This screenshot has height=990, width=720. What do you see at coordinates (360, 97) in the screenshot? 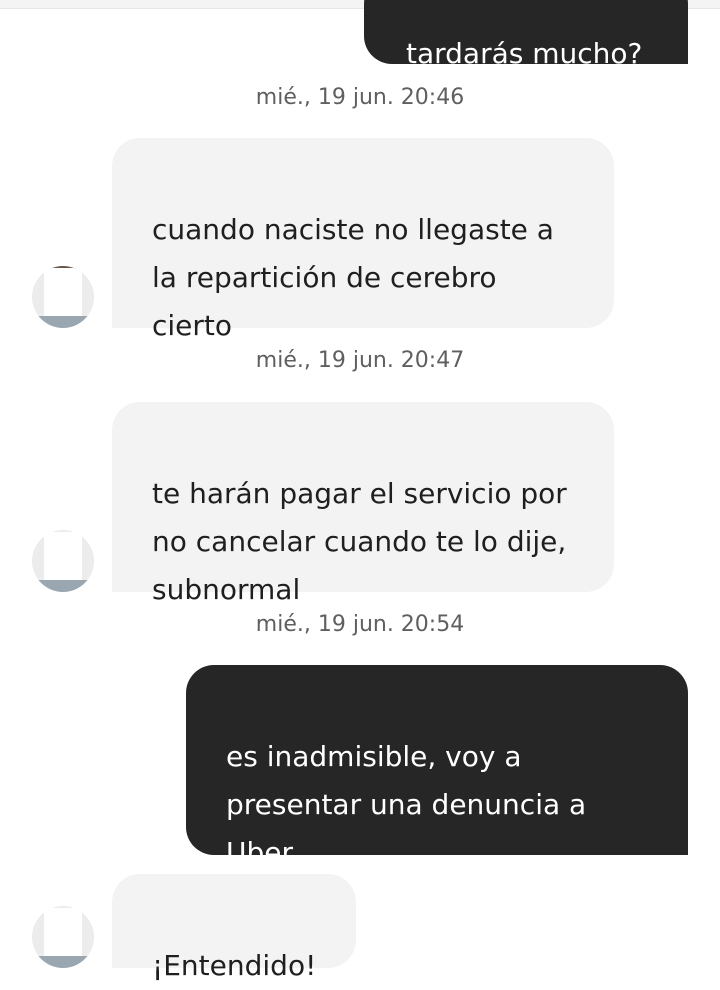
I see `message-timestamp: mié., 19 jun. 20:46` at bounding box center [360, 97].